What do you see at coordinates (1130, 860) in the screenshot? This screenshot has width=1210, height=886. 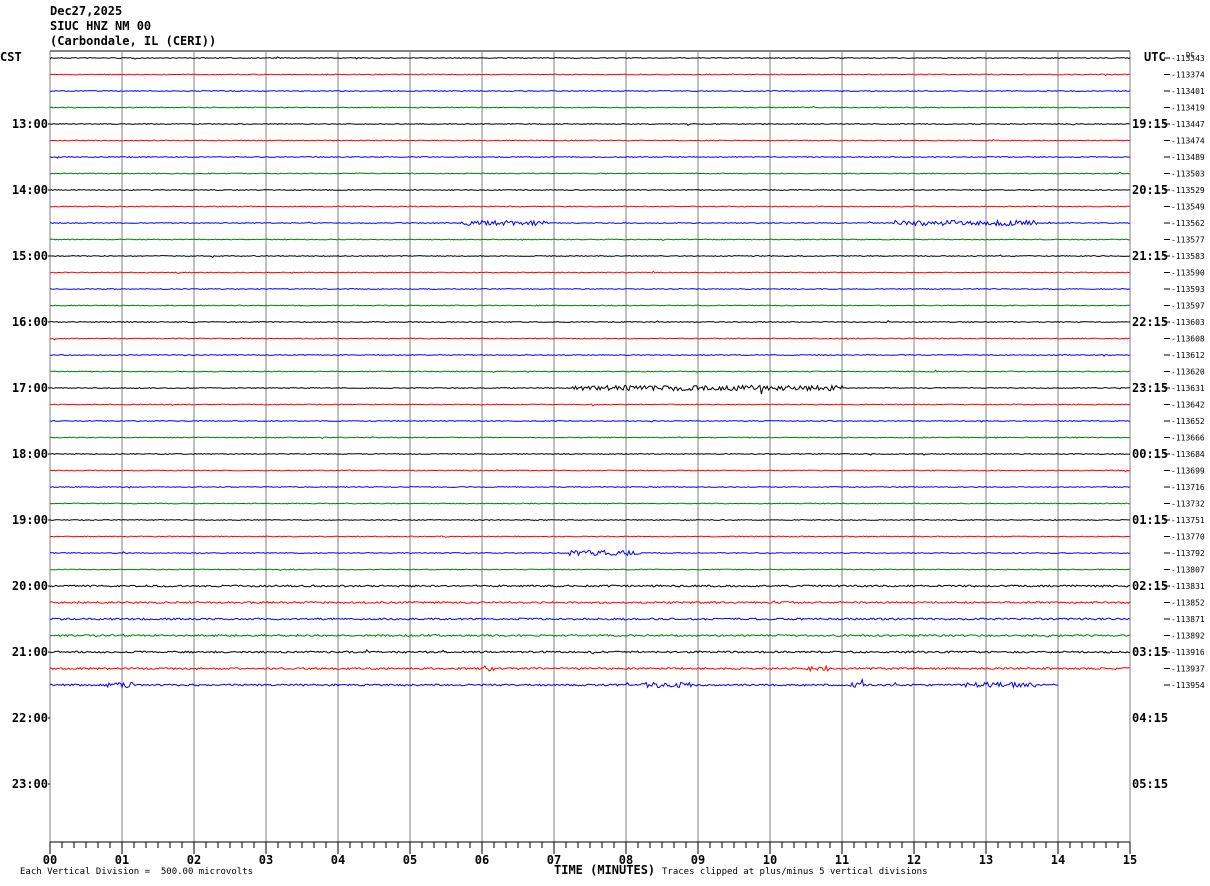 I see `x-tick-label: 15` at bounding box center [1130, 860].